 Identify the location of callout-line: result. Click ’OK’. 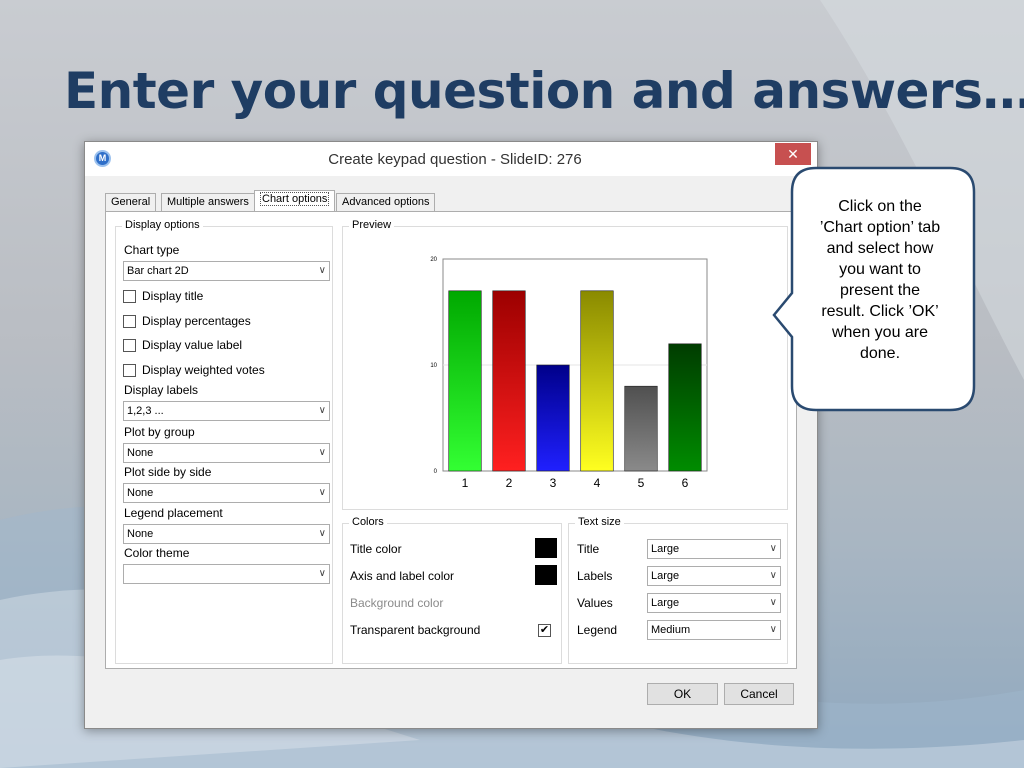
(880, 311).